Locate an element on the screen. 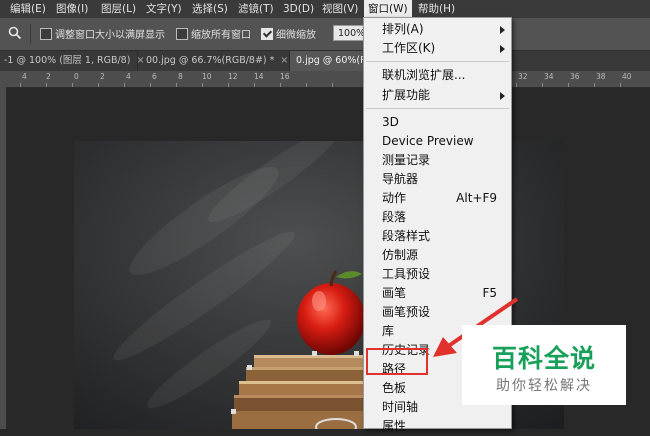 The width and height of the screenshot is (650, 436). menu-edit: 编辑(E) is located at coordinates (28, 9).